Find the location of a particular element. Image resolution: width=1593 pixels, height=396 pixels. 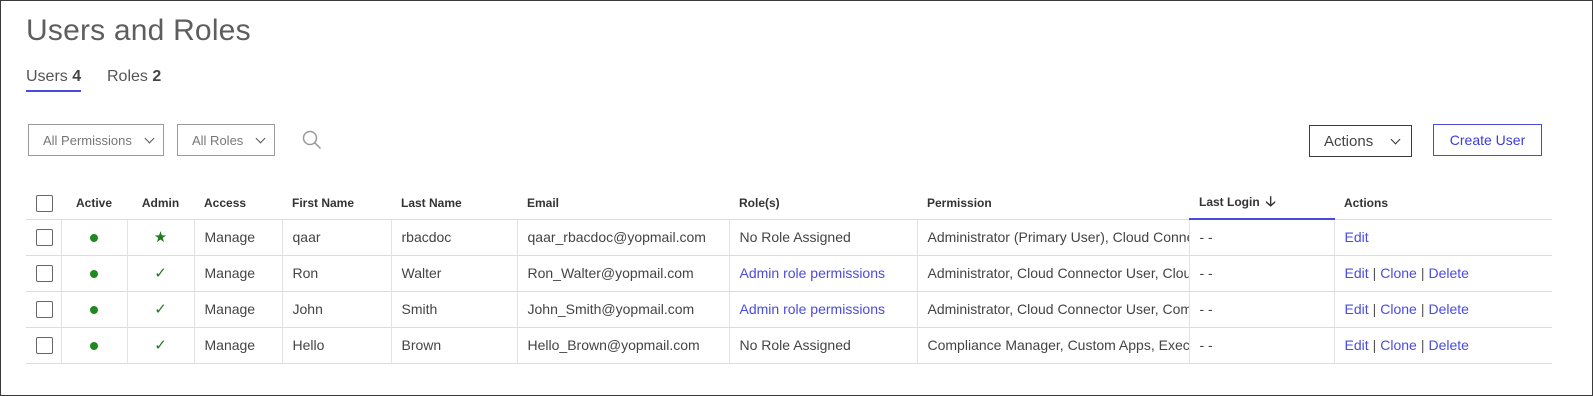

column-header-permission: Permission is located at coordinates (1053, 202).